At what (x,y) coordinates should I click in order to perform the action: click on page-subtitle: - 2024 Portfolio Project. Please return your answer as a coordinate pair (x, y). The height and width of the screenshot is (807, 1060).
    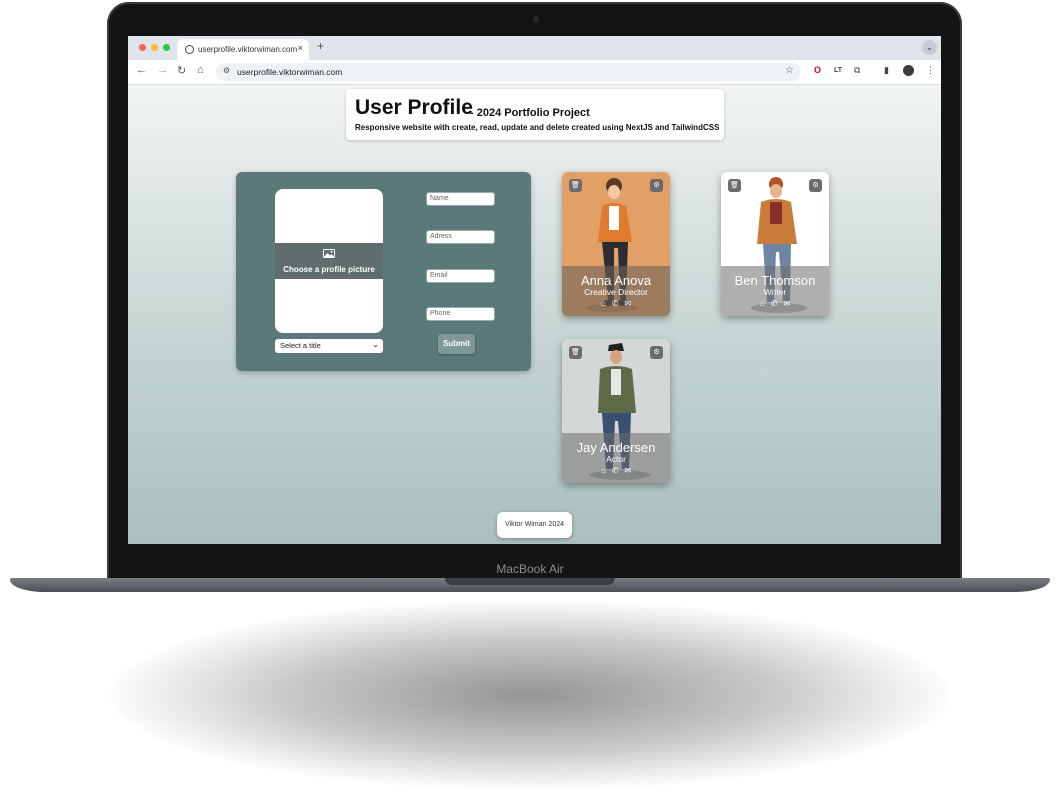
    Looking at the image, I should click on (530, 113).